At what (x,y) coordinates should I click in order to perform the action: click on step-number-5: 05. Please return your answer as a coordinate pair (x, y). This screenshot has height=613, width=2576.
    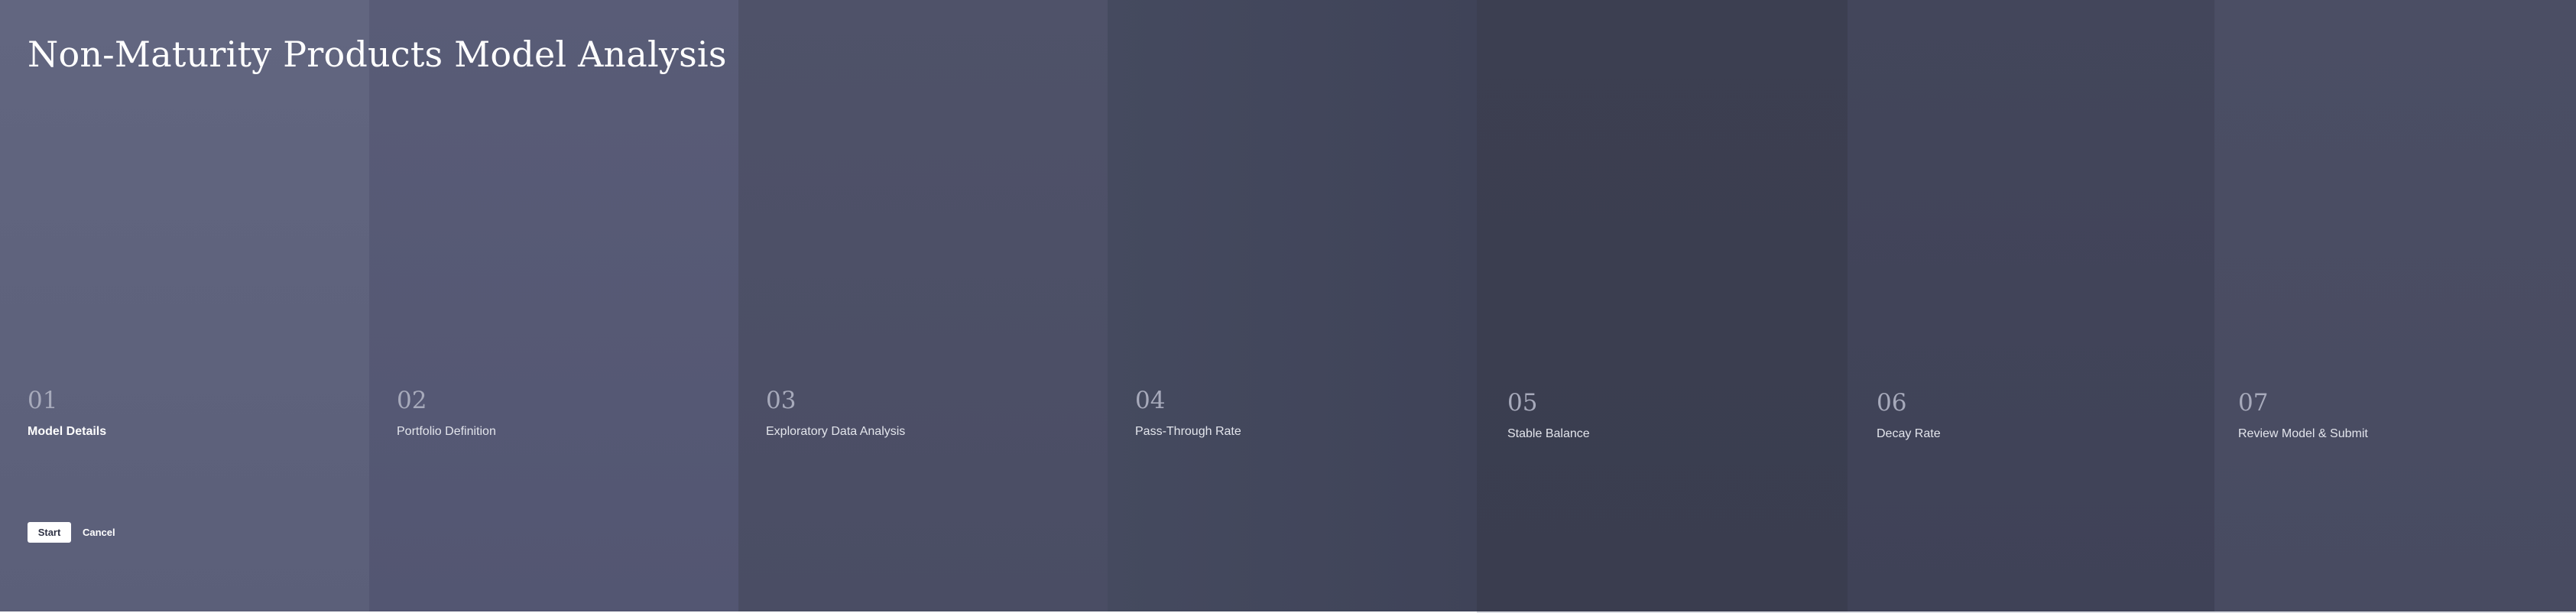
    Looking at the image, I should click on (1522, 403).